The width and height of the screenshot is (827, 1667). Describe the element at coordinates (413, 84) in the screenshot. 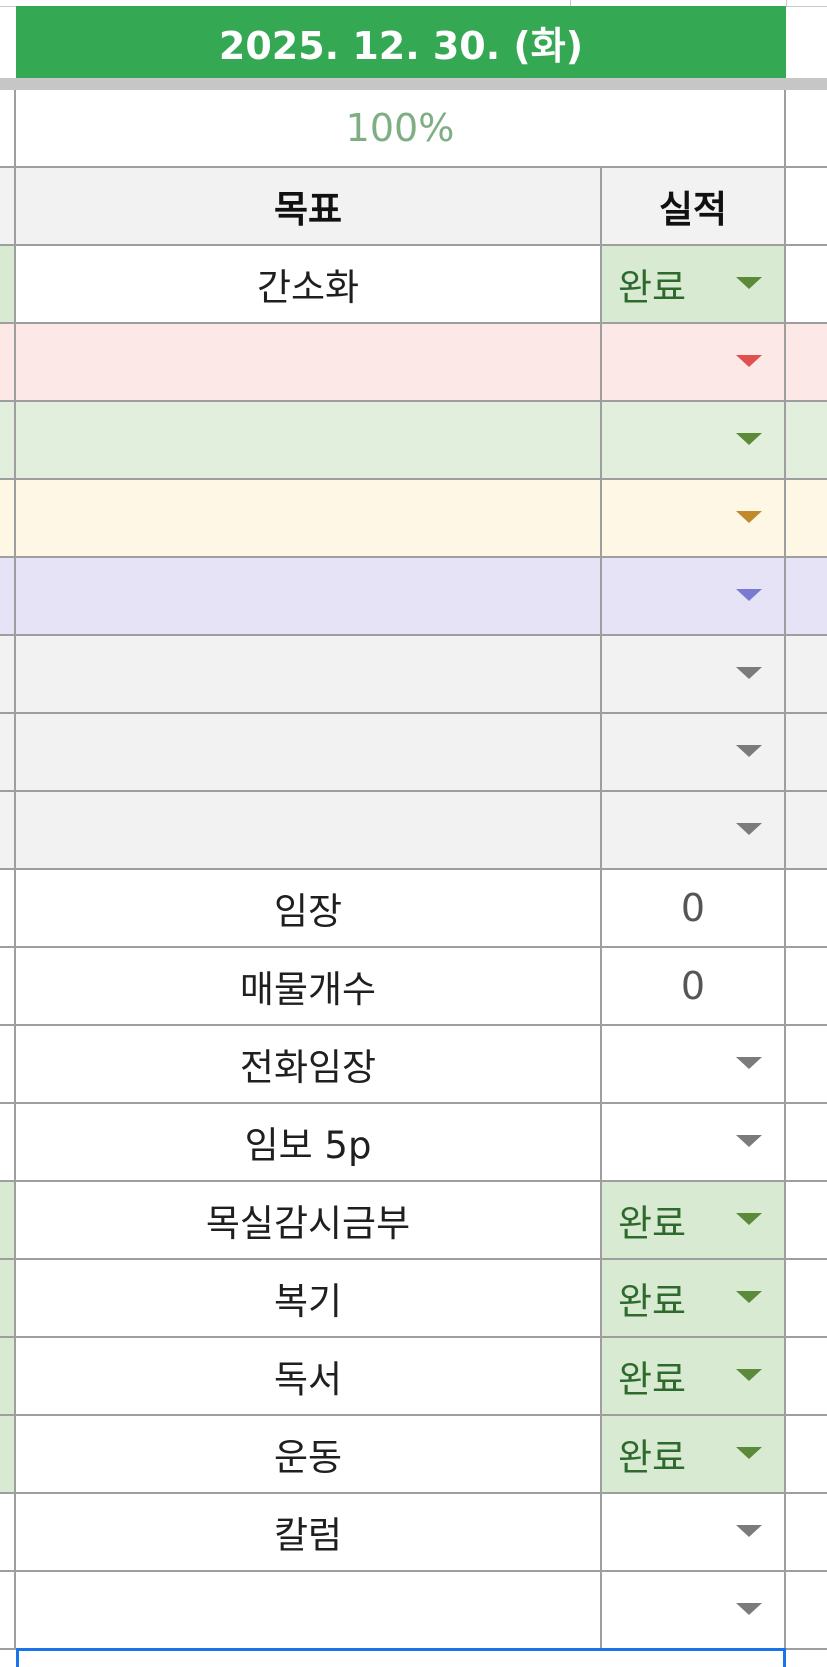

I see `freeze-divider` at that location.